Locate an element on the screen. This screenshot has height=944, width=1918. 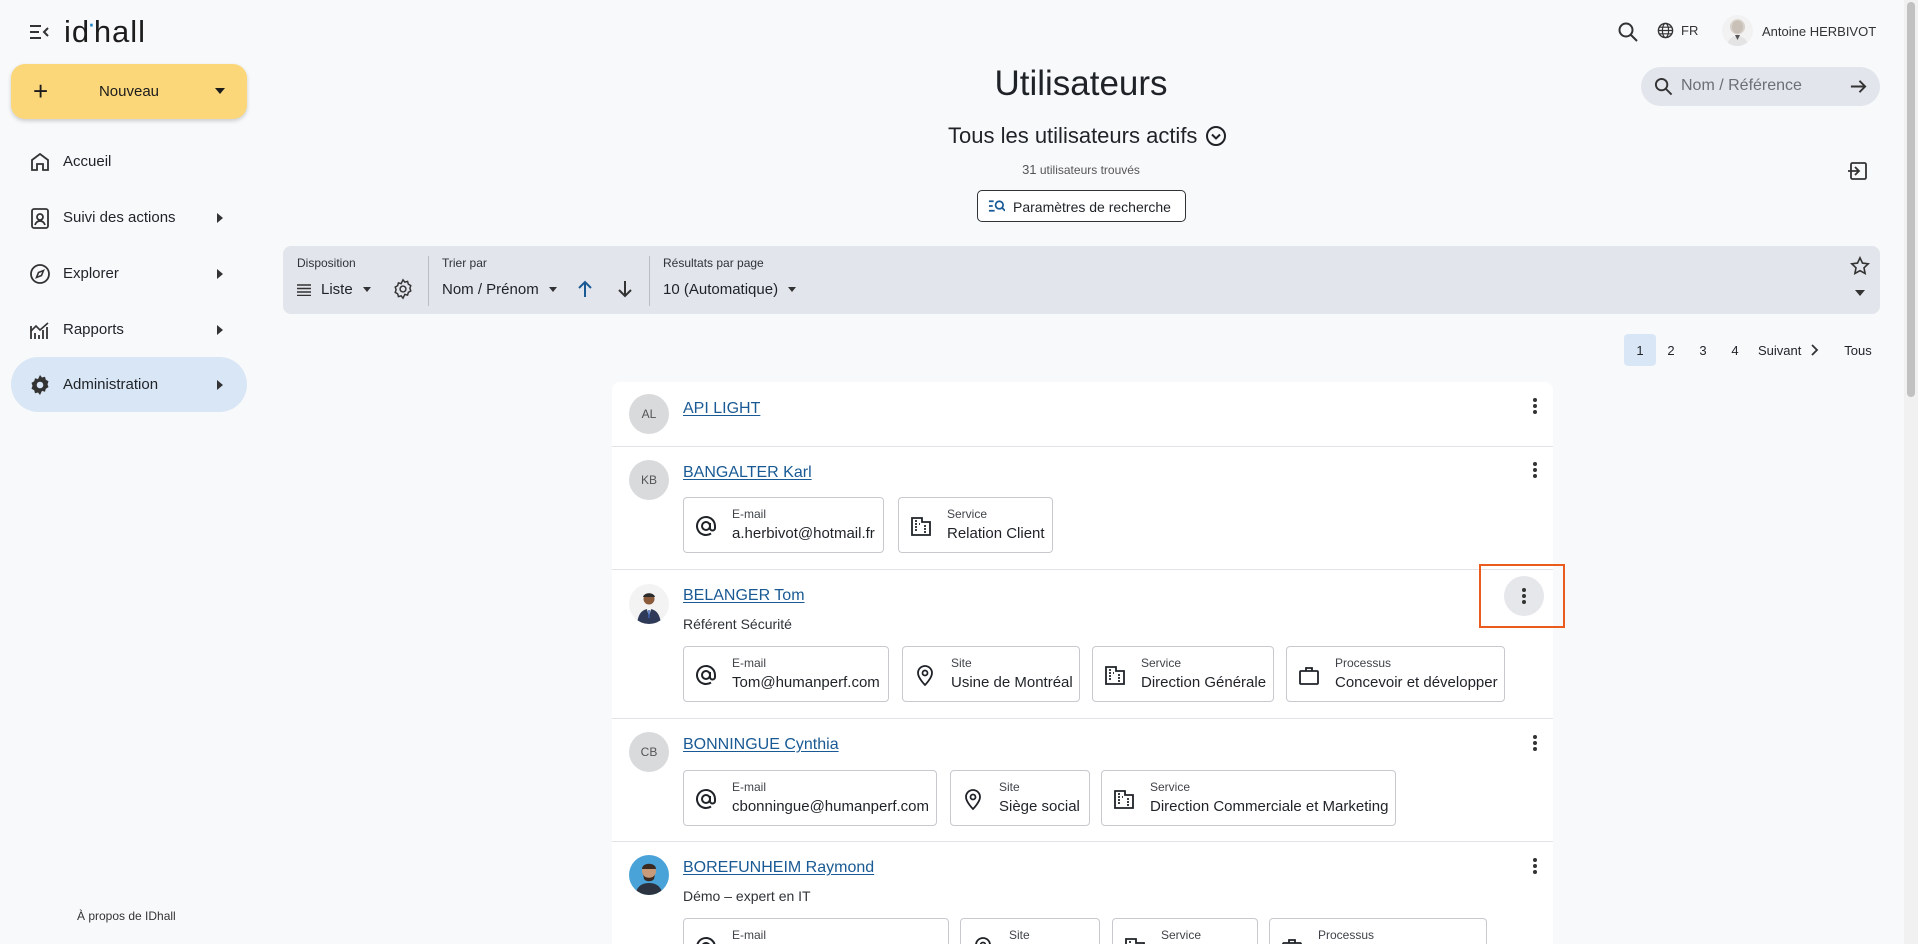
process-field: Processus is located at coordinates (1378, 931).